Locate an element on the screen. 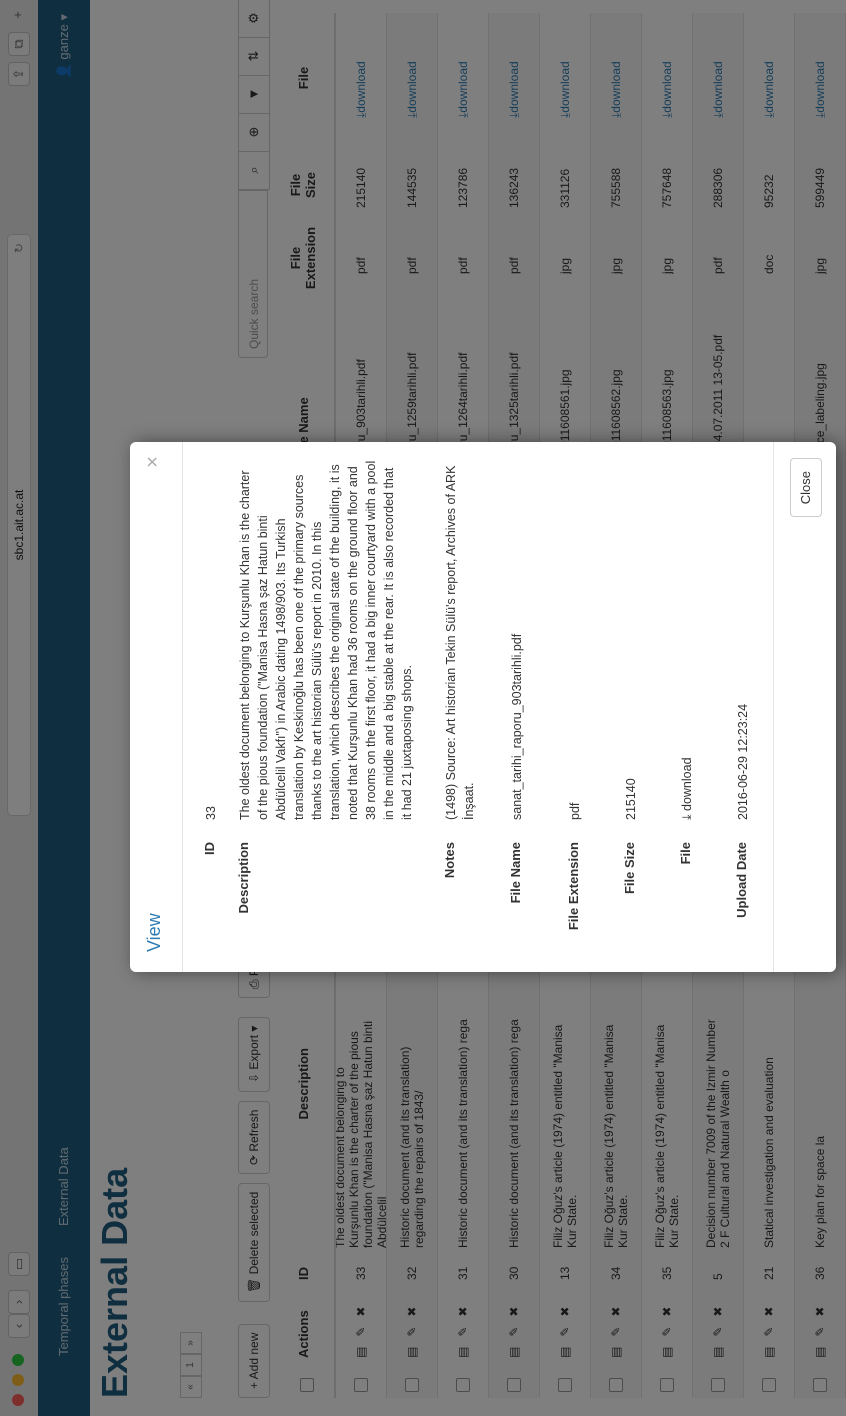 The height and width of the screenshot is (1416, 846). value-upload-date: 2016-06-29 12:23:24 is located at coordinates (743, 761).